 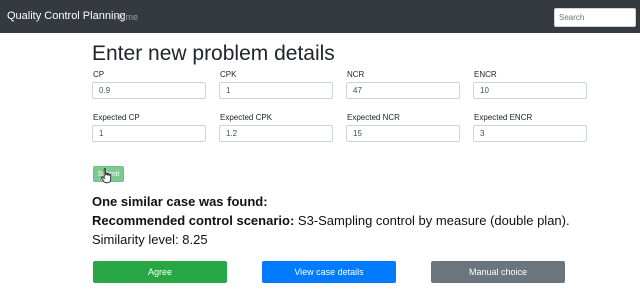 I want to click on cpk-field, so click(x=276, y=90).